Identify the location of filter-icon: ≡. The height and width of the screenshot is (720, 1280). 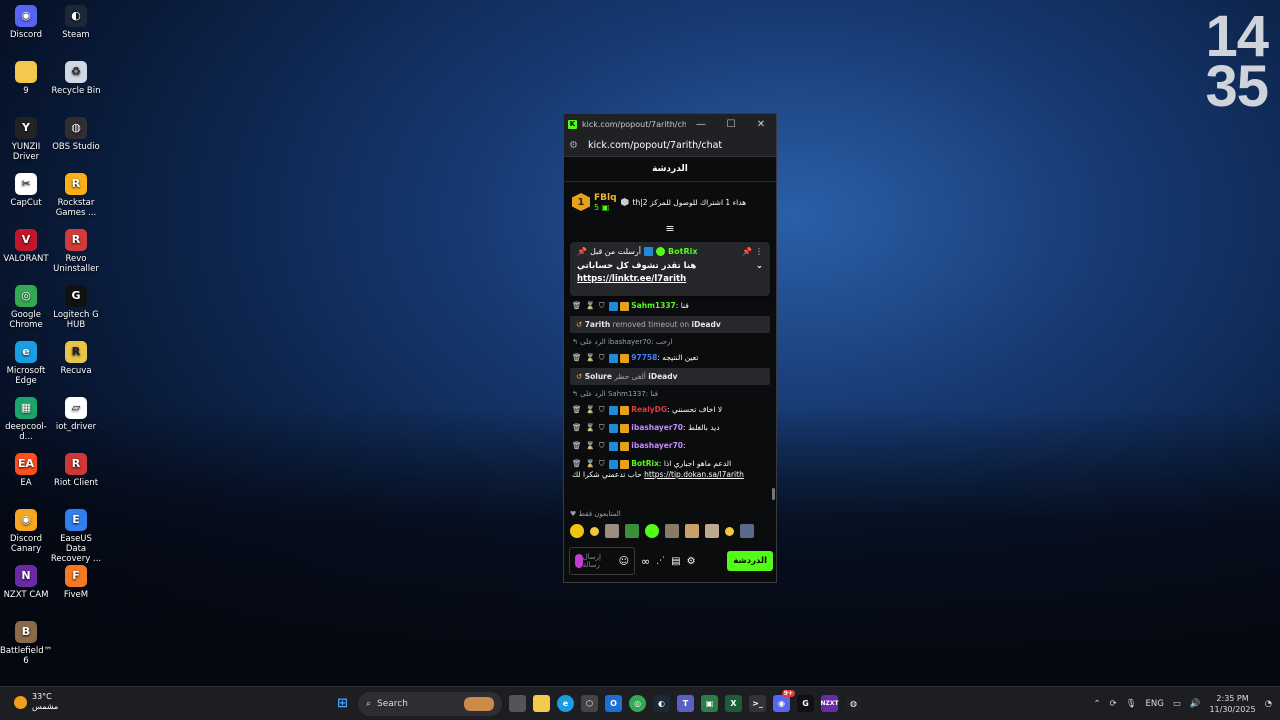
(670, 229).